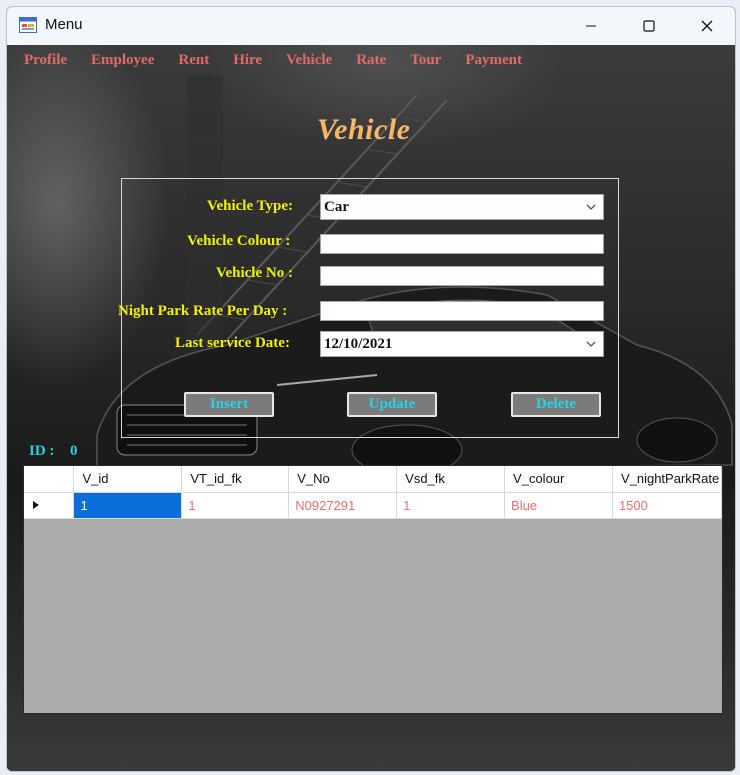  Describe the element at coordinates (462, 244) in the screenshot. I see `vehicle-colour-input` at that location.